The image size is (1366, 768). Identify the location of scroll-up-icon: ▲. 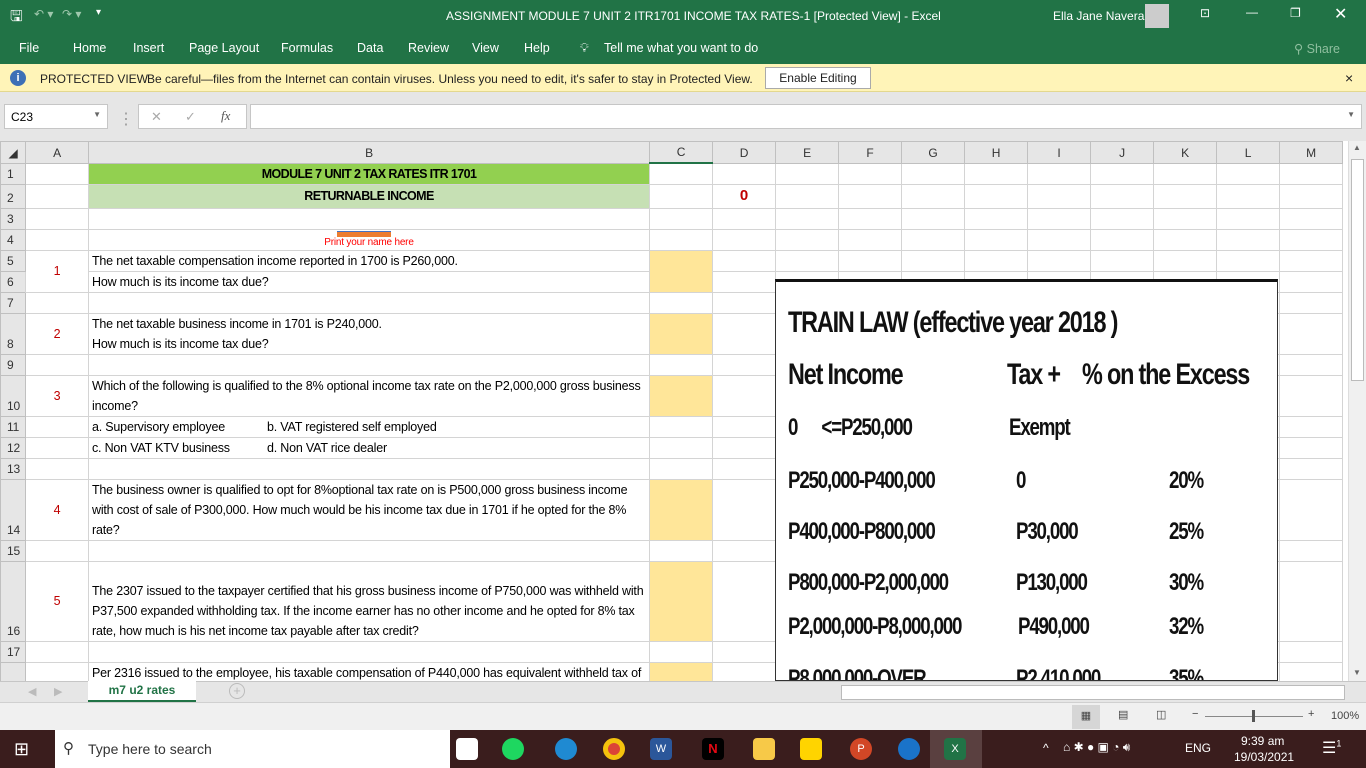
(1357, 147).